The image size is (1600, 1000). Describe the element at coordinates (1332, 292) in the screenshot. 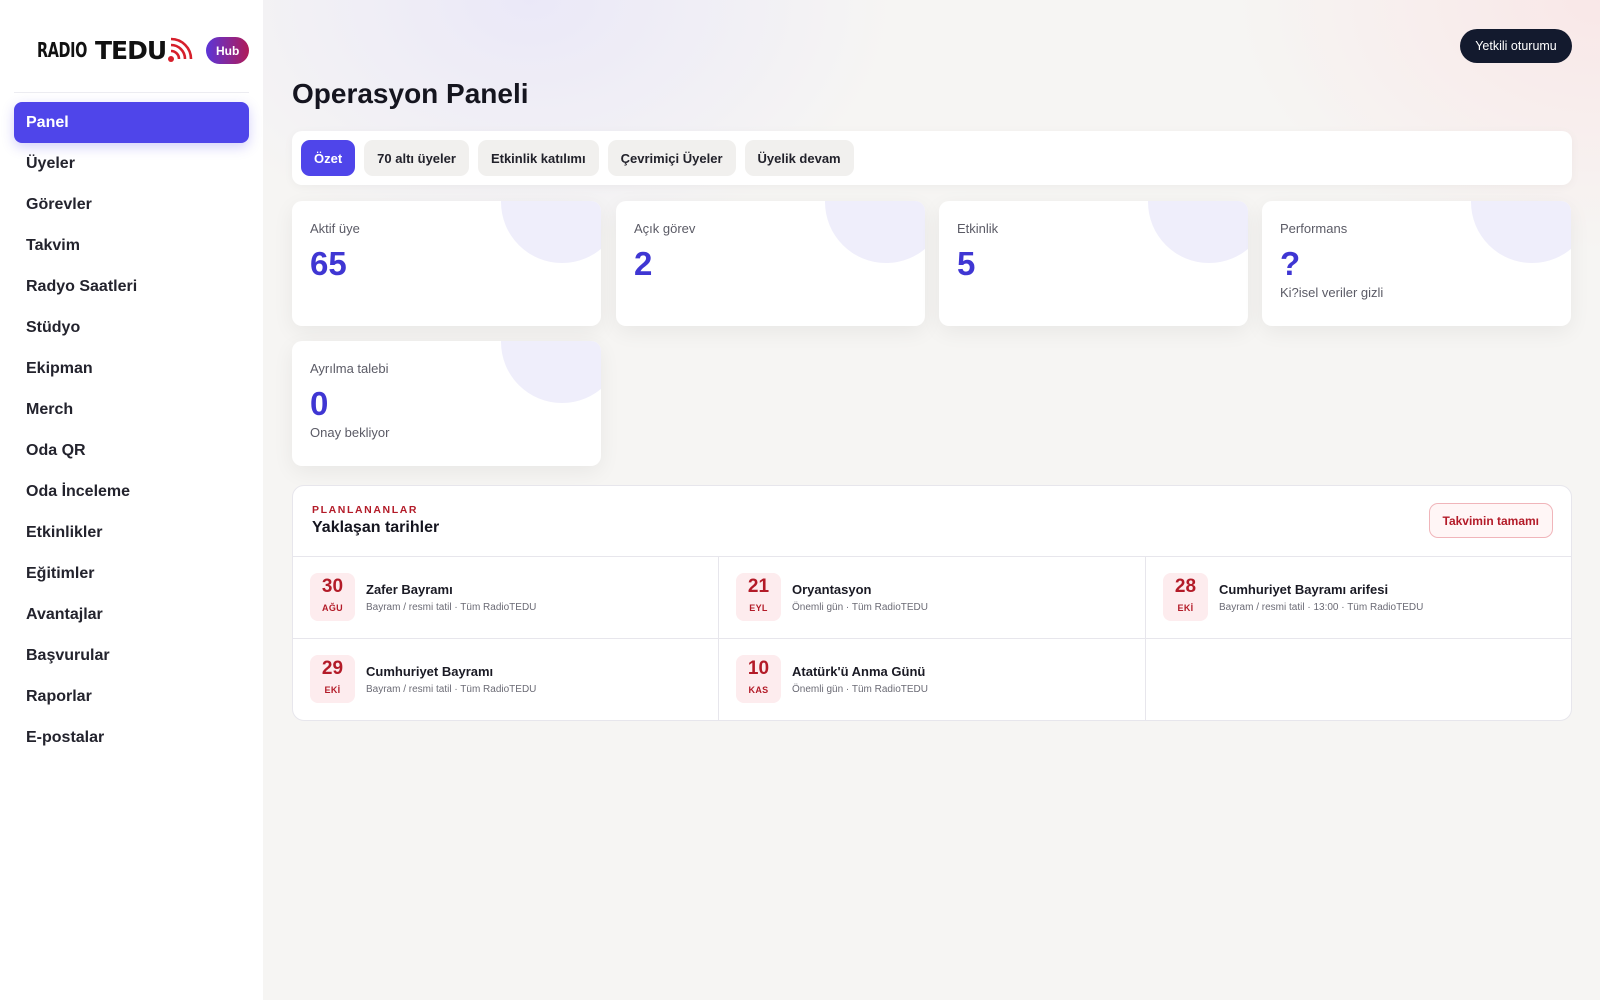

I see `stat-subtext: Ki?isel veriler gizli` at that location.